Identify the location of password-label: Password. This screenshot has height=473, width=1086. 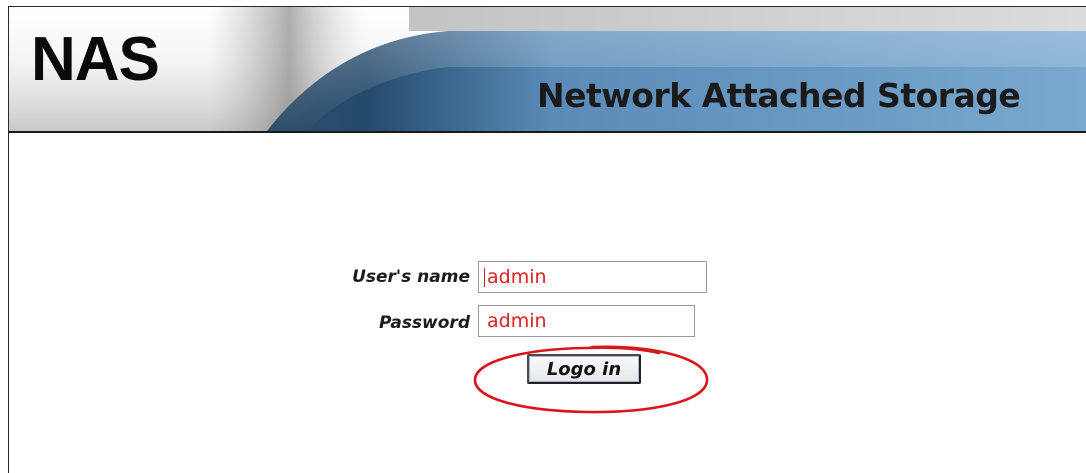
(424, 323).